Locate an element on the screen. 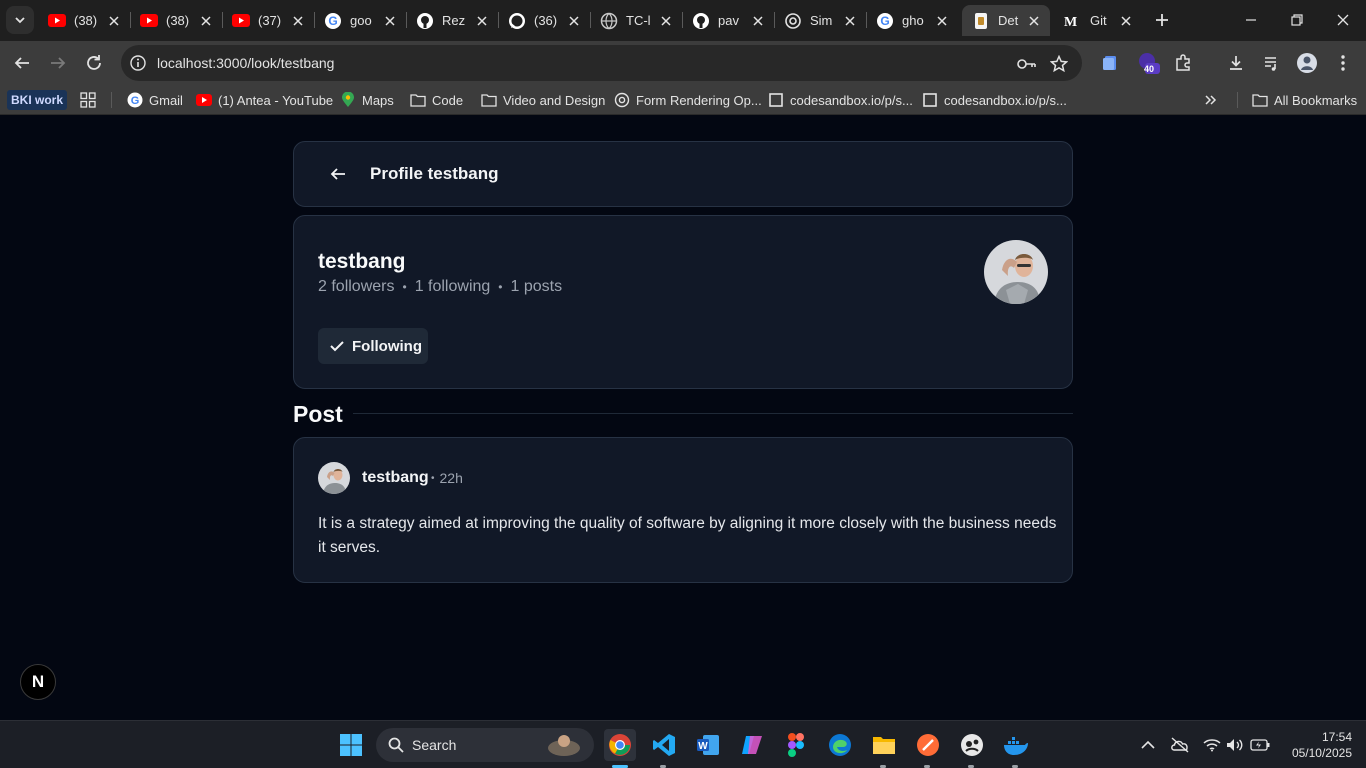 The height and width of the screenshot is (768, 1366). media-control-icon is located at coordinates (1272, 63).